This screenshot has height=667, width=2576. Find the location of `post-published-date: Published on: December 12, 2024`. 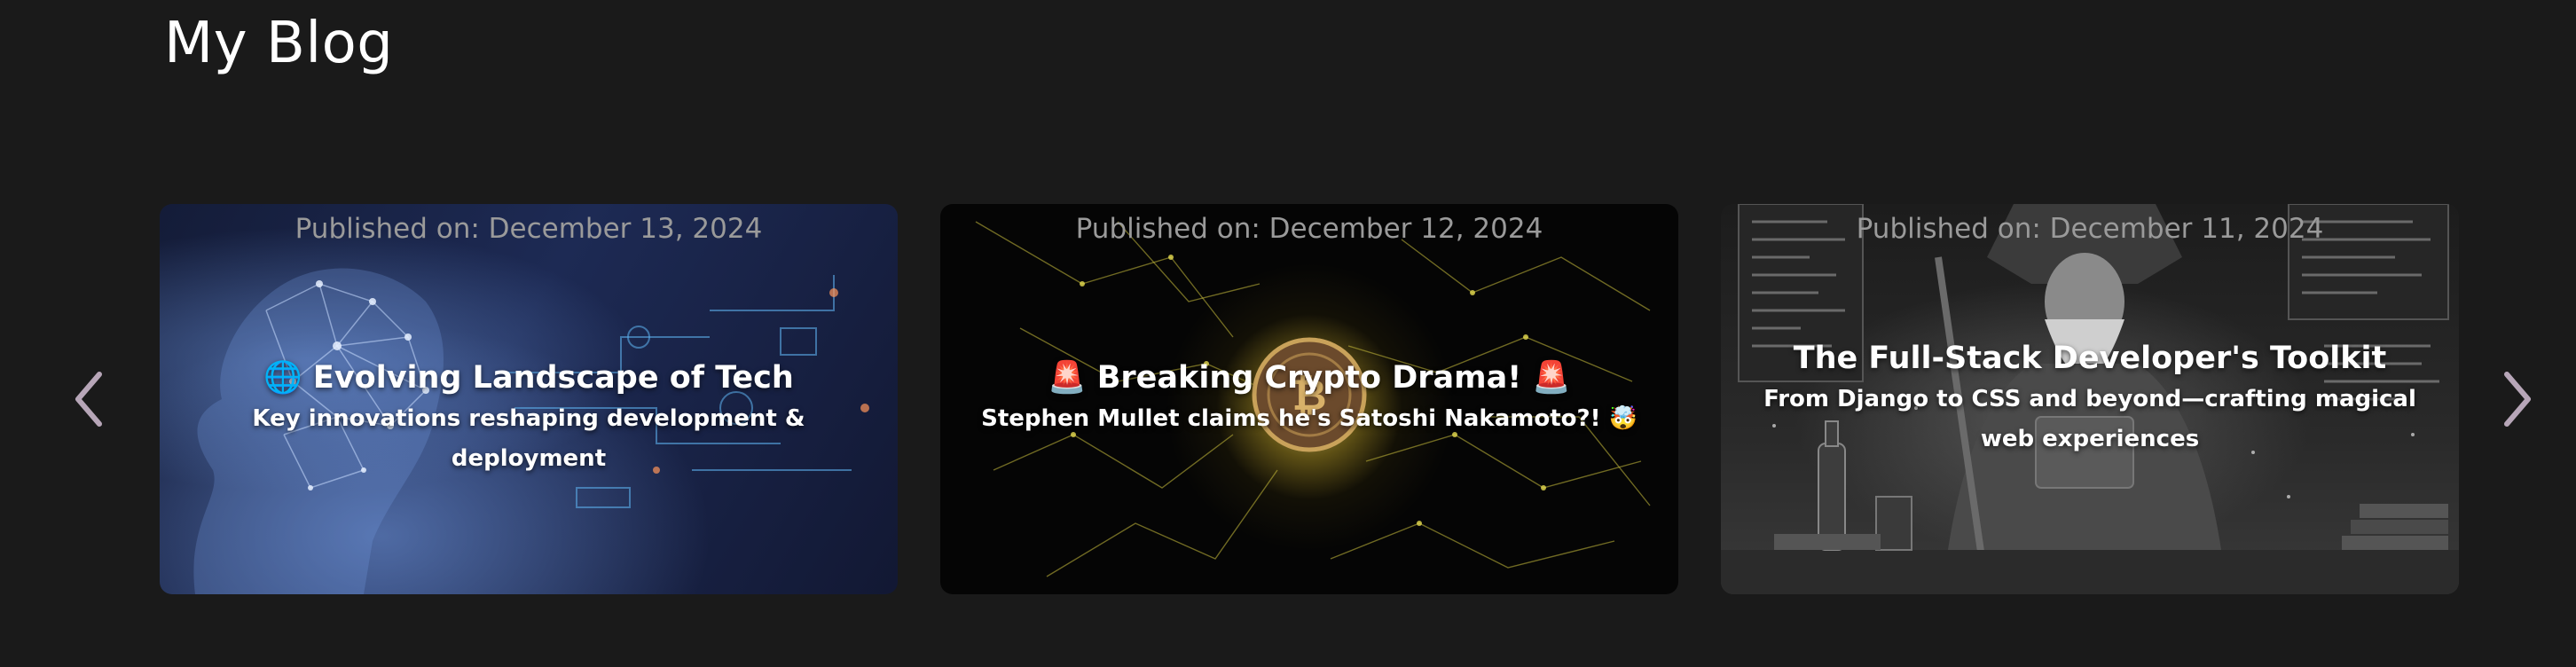

post-published-date: Published on: December 12, 2024 is located at coordinates (1309, 229).